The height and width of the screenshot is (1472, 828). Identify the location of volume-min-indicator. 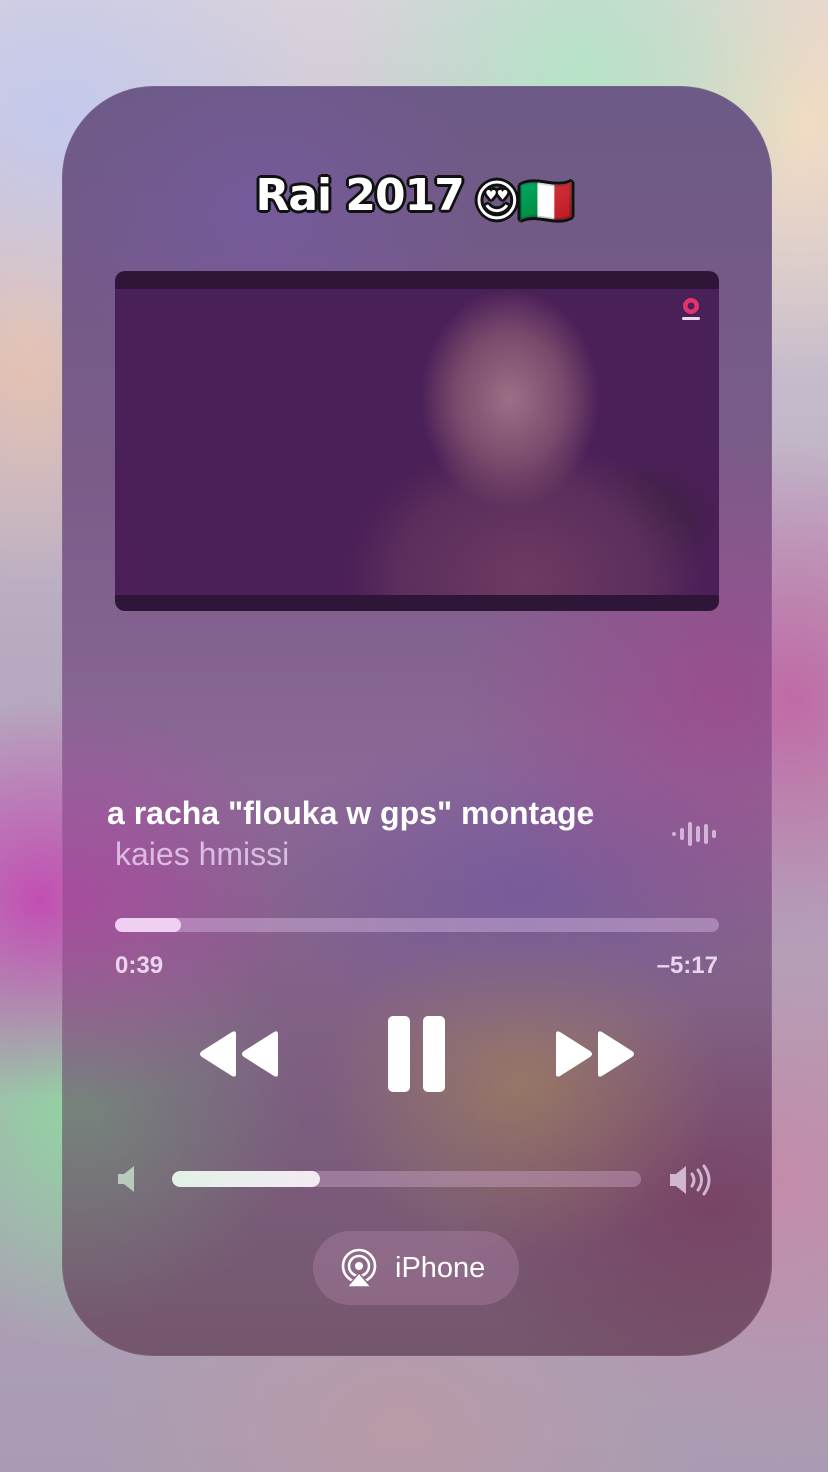
(129, 1179).